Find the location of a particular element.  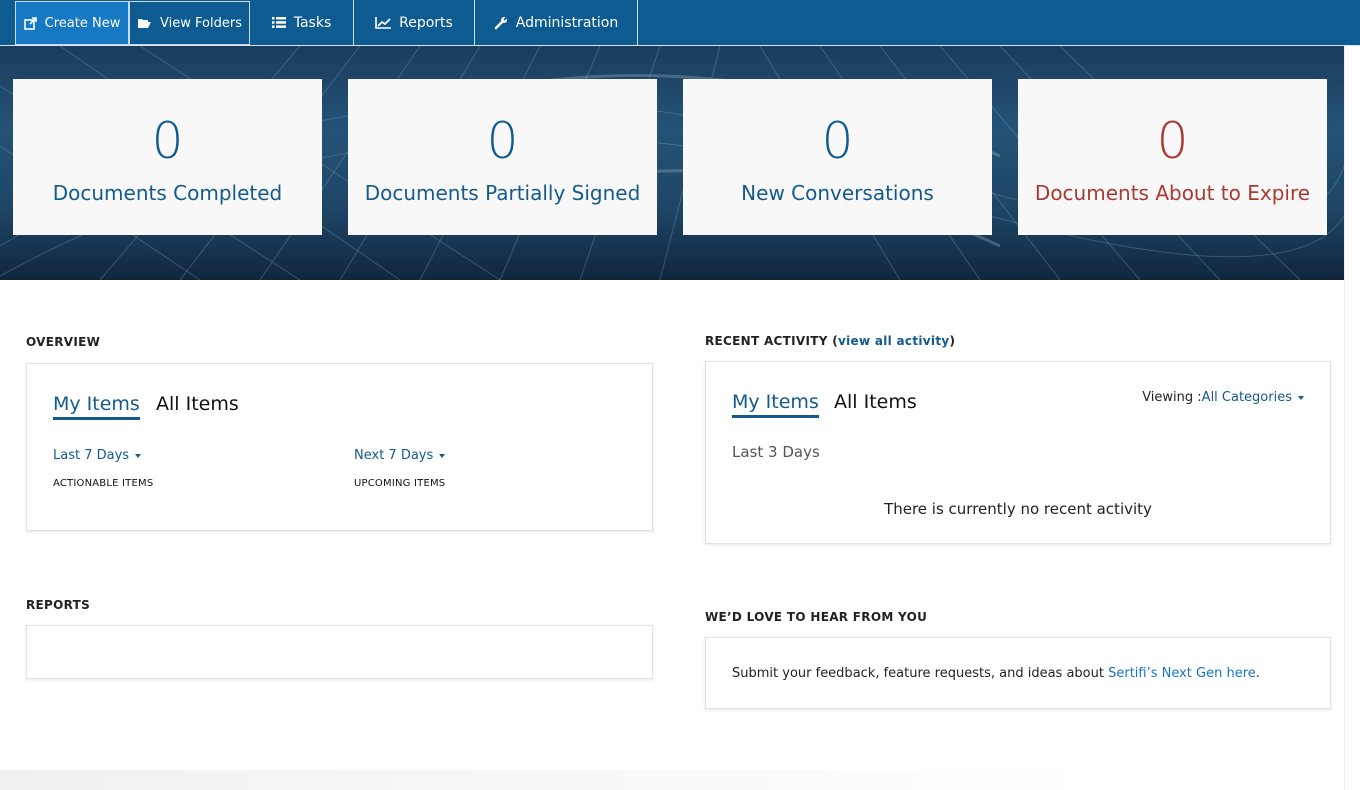

administration-nav: Administration is located at coordinates (556, 22).